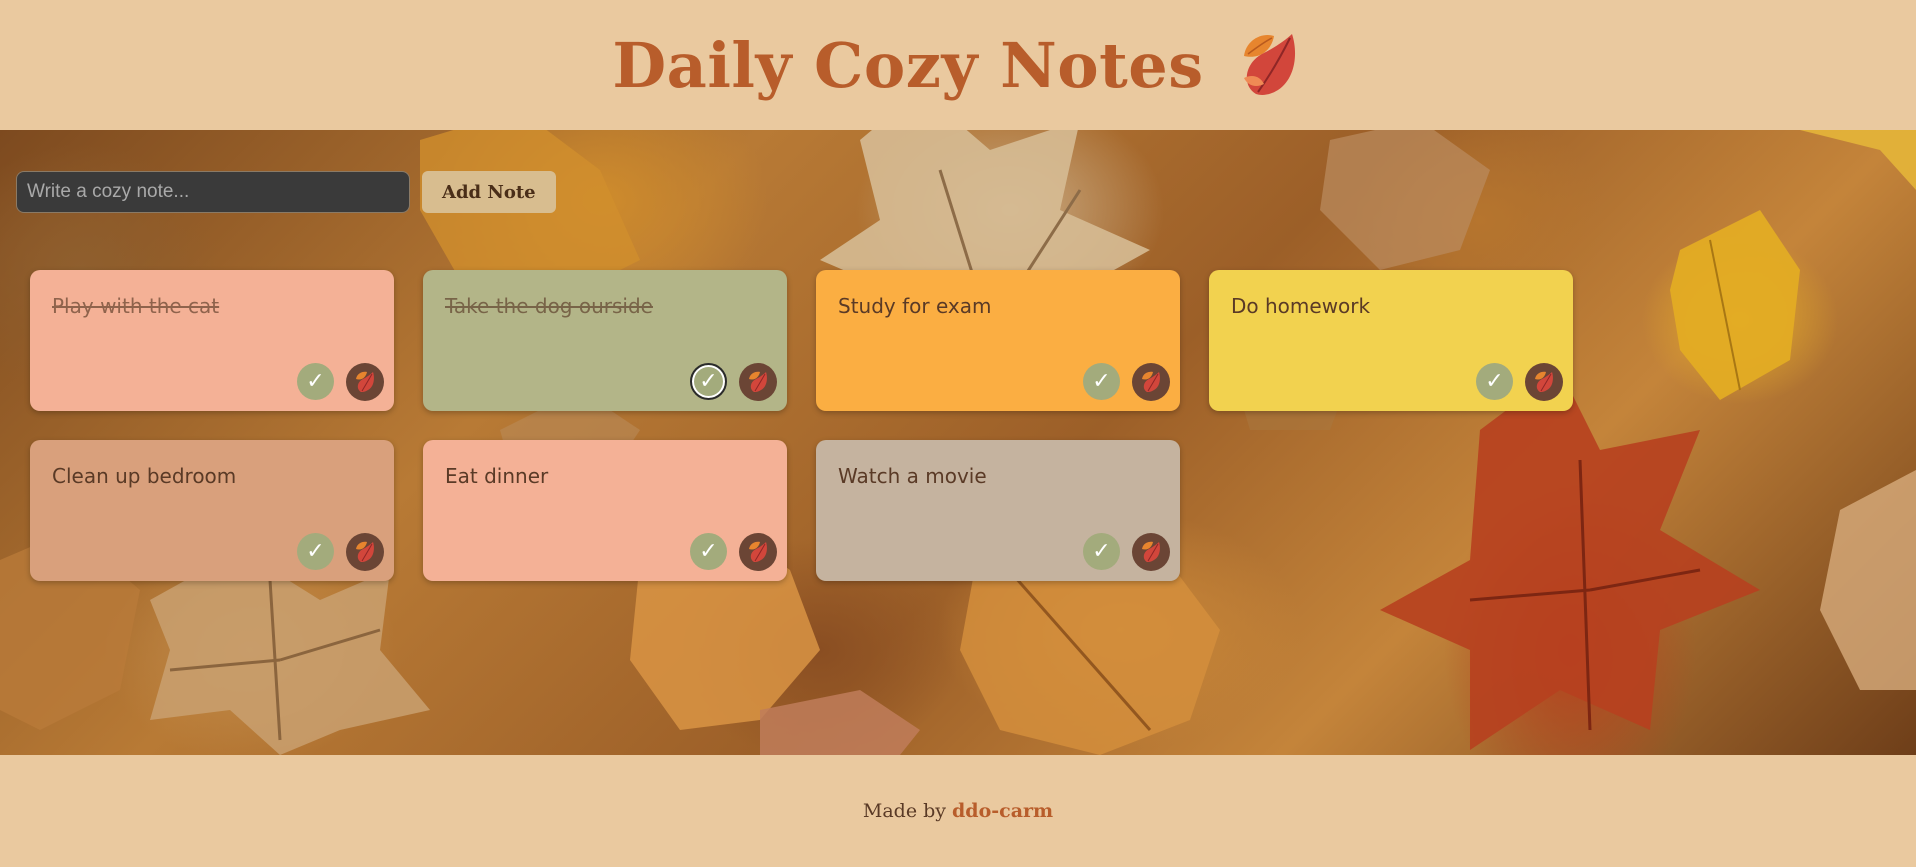  Describe the element at coordinates (489, 192) in the screenshot. I see `add-note-button: Add Note` at that location.